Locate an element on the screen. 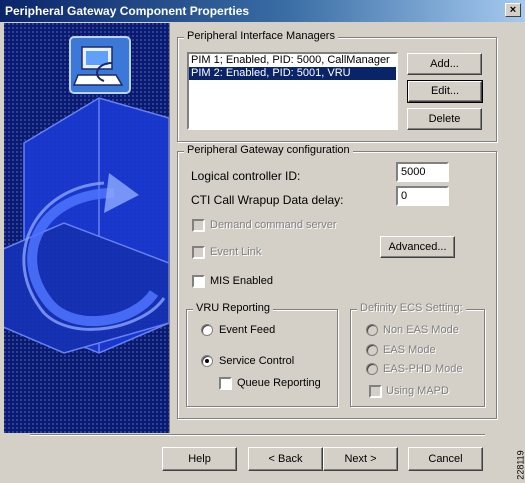  pg-config-group-label: Peripheral Gateway configuration is located at coordinates (268, 150).